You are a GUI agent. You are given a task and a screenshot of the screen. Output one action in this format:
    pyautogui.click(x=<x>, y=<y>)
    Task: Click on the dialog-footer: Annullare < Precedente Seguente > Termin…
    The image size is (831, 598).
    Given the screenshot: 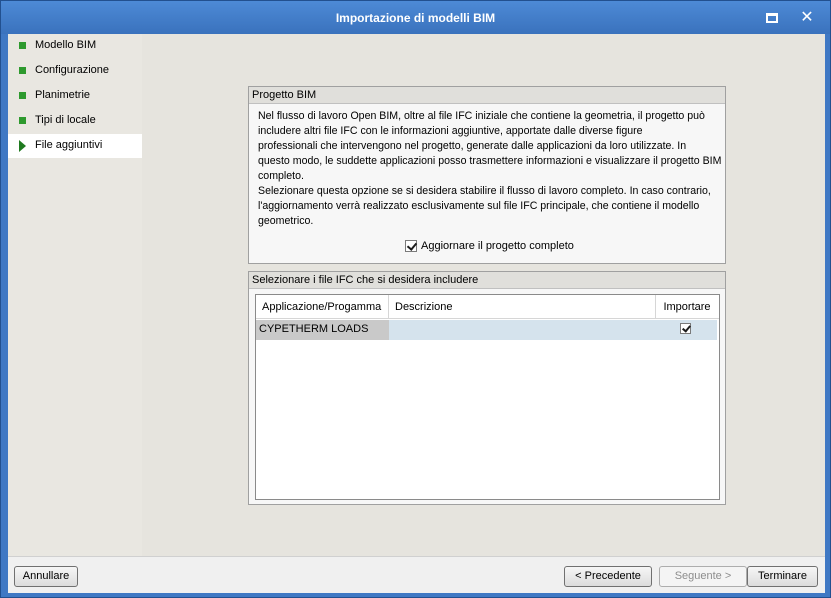 What is the action you would take?
    pyautogui.click(x=416, y=574)
    